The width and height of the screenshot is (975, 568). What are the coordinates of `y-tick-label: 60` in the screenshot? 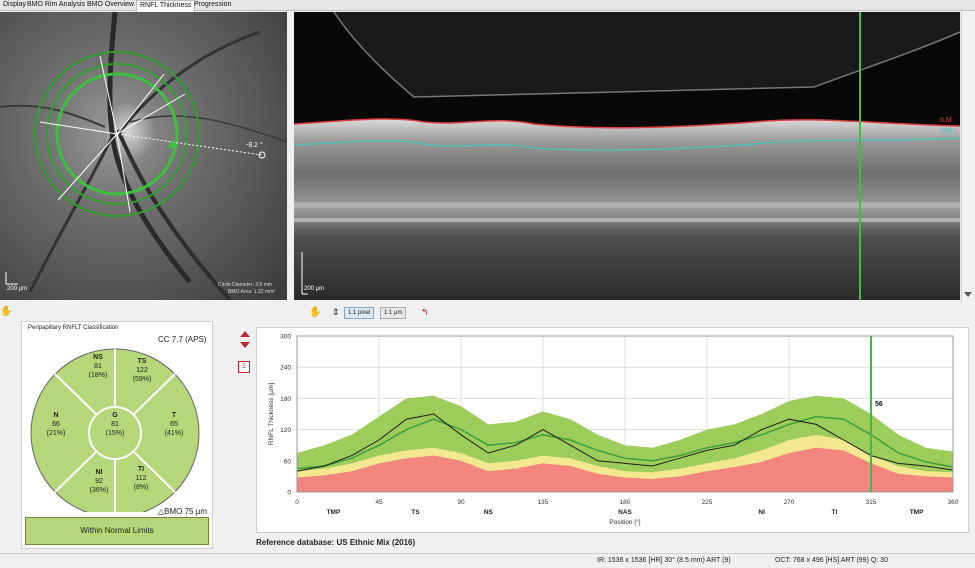 It's located at (288, 461).